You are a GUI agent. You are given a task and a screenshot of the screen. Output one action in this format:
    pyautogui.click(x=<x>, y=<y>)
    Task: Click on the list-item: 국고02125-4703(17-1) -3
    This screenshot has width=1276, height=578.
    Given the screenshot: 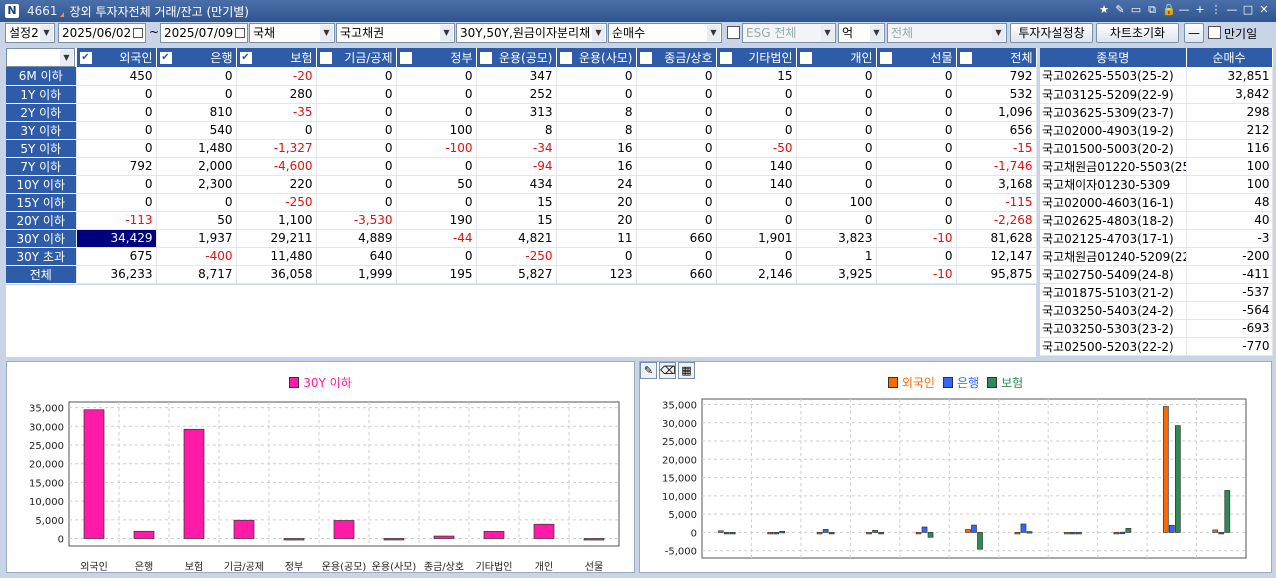 What is the action you would take?
    pyautogui.click(x=1156, y=238)
    